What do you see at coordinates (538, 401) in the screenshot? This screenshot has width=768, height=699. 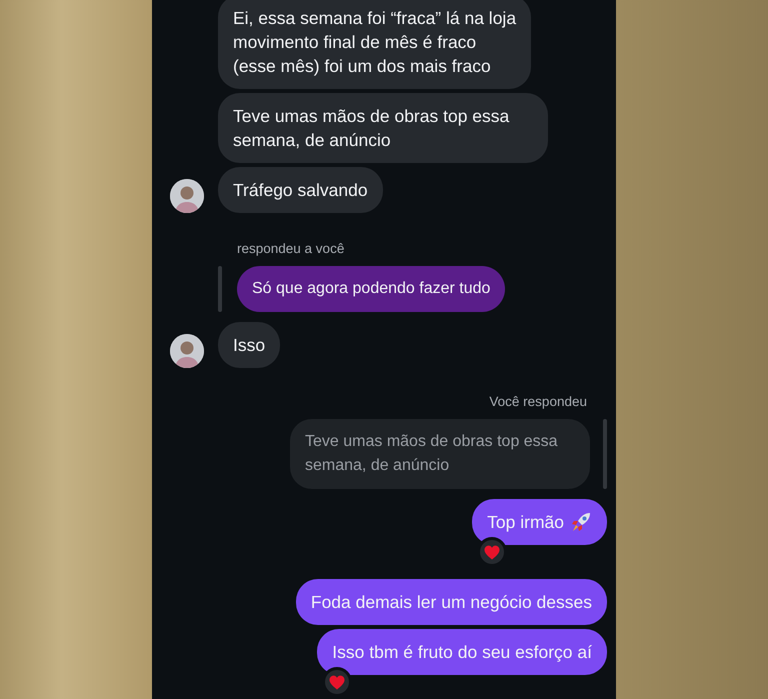 I see `reply-label: Você respondeu` at bounding box center [538, 401].